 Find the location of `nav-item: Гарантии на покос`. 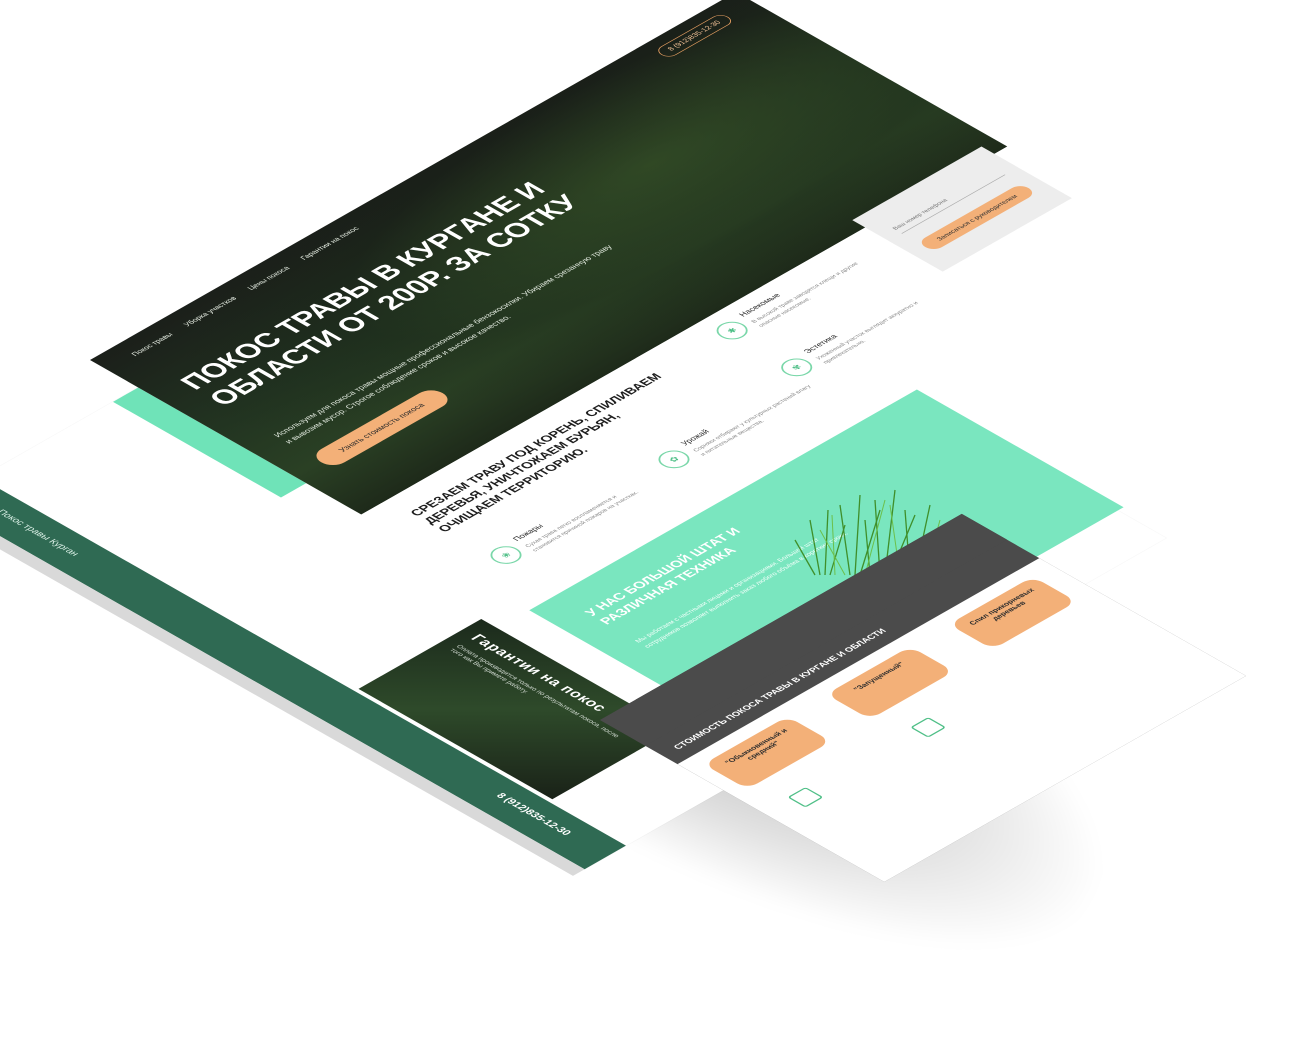

nav-item: Гарантии на покос is located at coordinates (330, 244).